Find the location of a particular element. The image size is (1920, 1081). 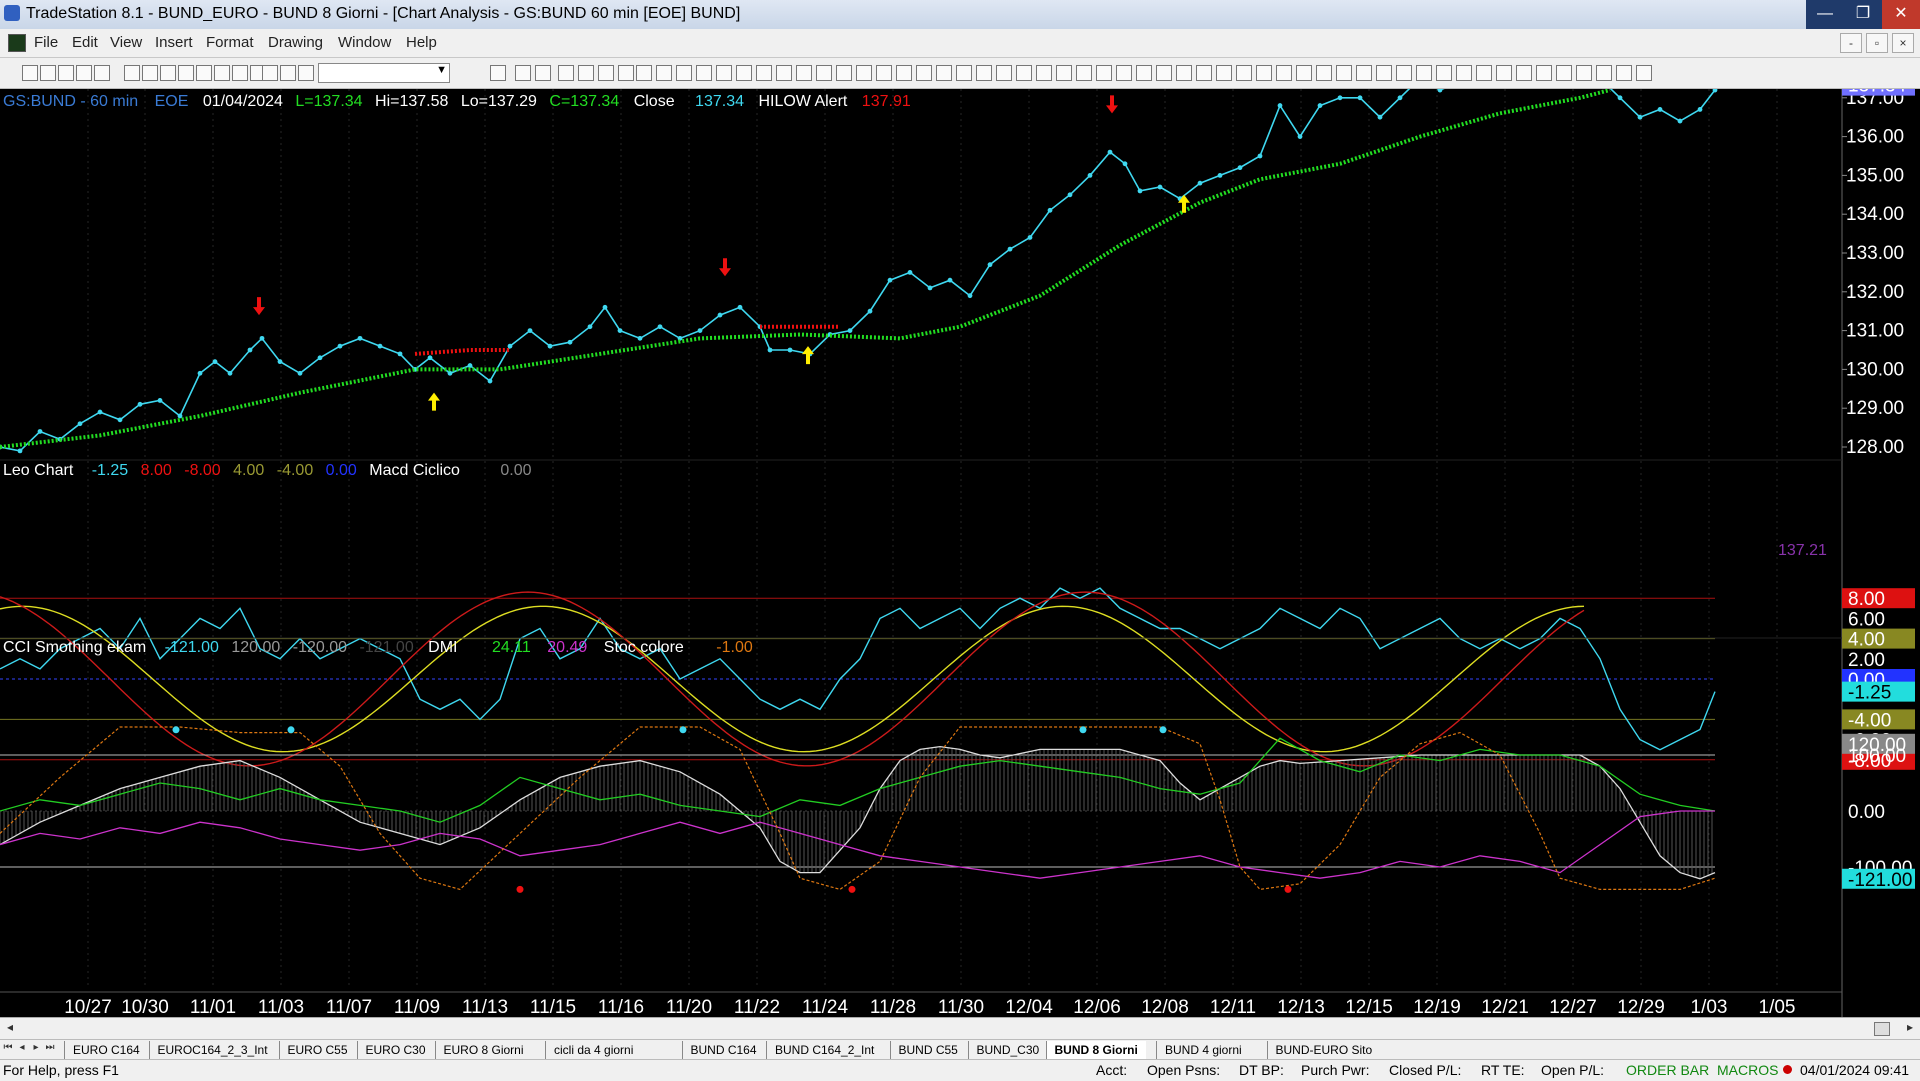

menu-format: Format is located at coordinates (230, 42).